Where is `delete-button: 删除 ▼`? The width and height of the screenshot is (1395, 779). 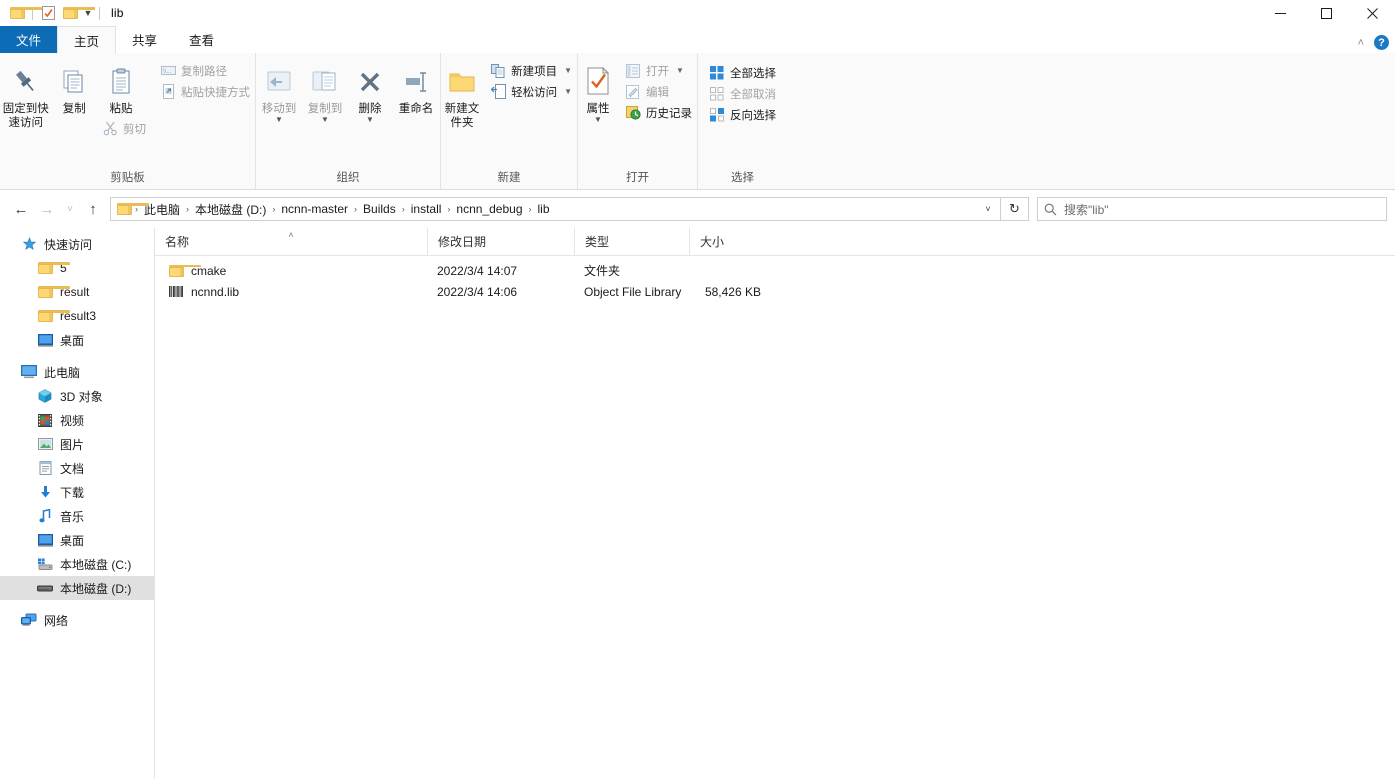 delete-button: 删除 ▼ is located at coordinates (370, 91).